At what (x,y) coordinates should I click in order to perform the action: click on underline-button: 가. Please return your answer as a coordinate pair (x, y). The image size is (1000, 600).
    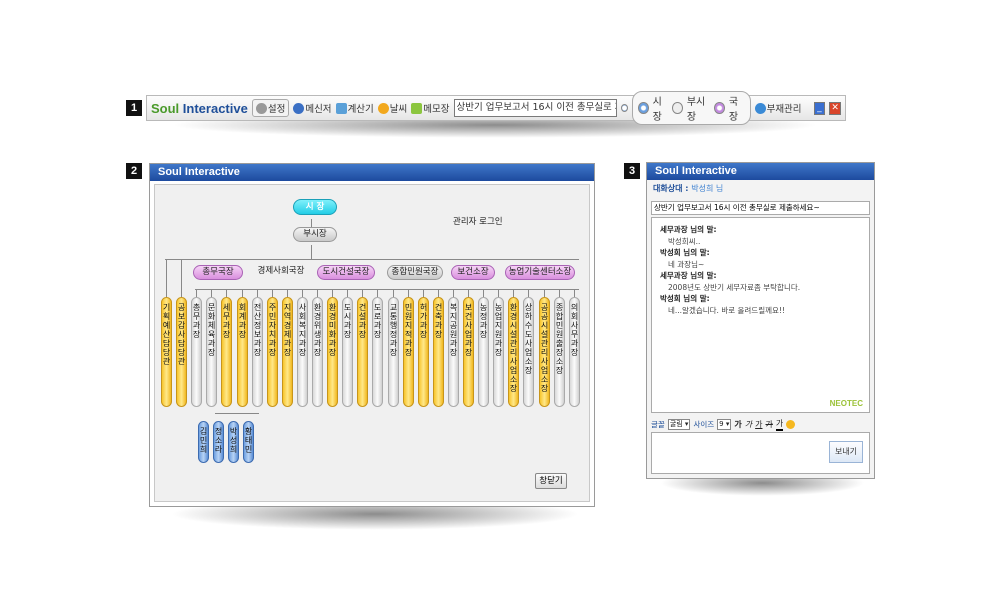
    Looking at the image, I should click on (758, 424).